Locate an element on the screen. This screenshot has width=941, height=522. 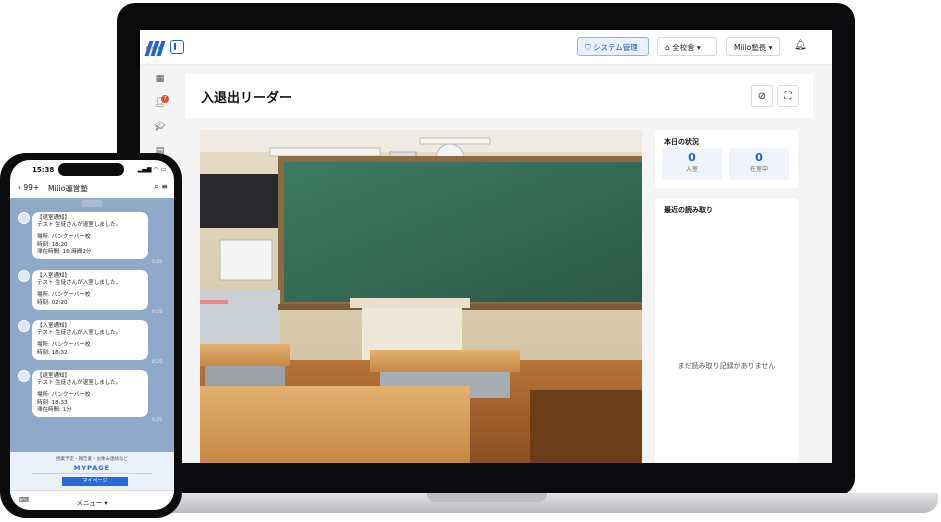
top-bar: ⛉ システム管理 ⌂ 全校舎 ▾ Miiio塾長 ▾ 🔔︎ is located at coordinates (486, 47).